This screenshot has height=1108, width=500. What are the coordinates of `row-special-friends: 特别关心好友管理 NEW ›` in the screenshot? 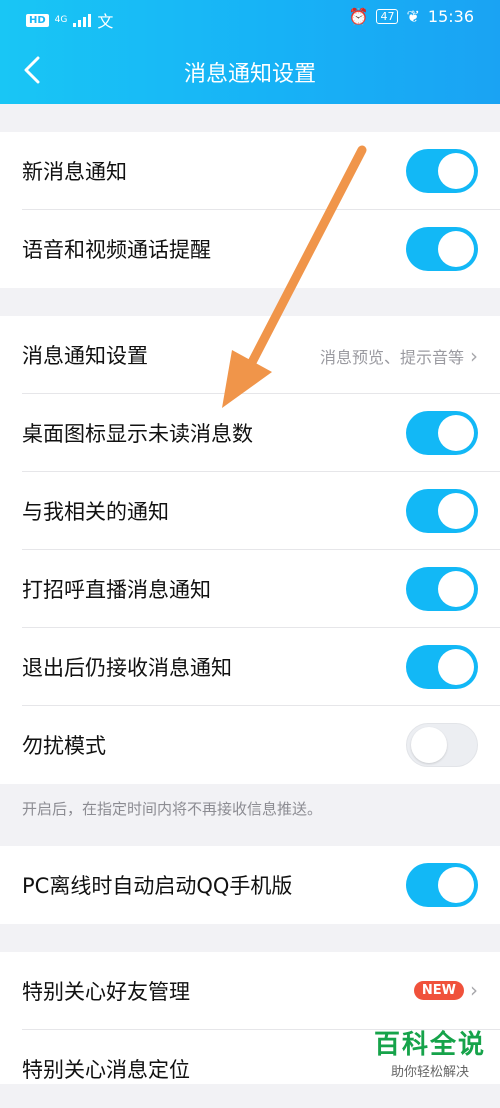 It's located at (250, 991).